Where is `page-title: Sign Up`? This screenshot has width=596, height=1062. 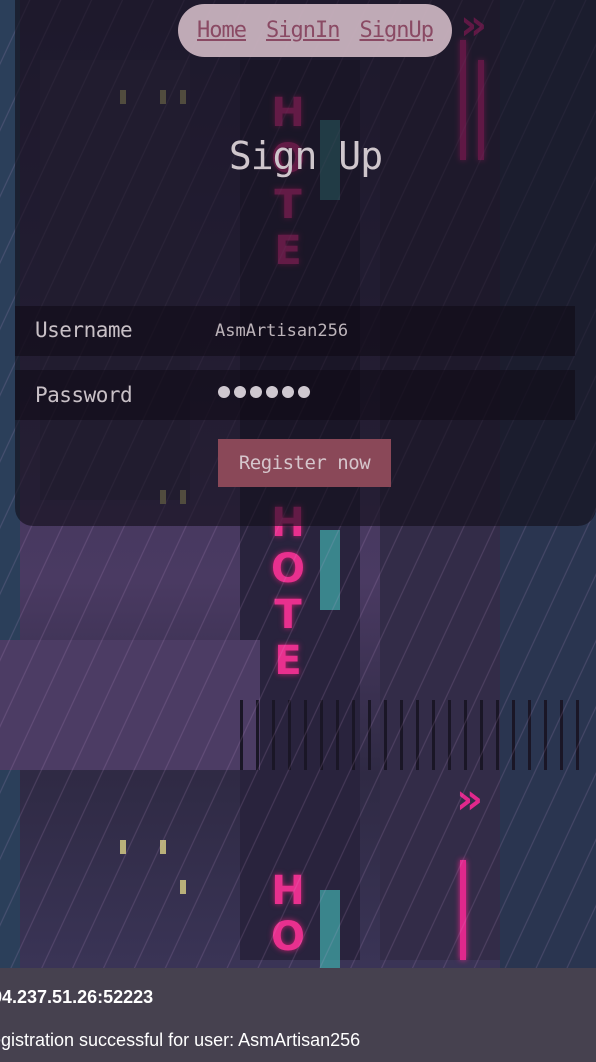
page-title: Sign Up is located at coordinates (305, 156).